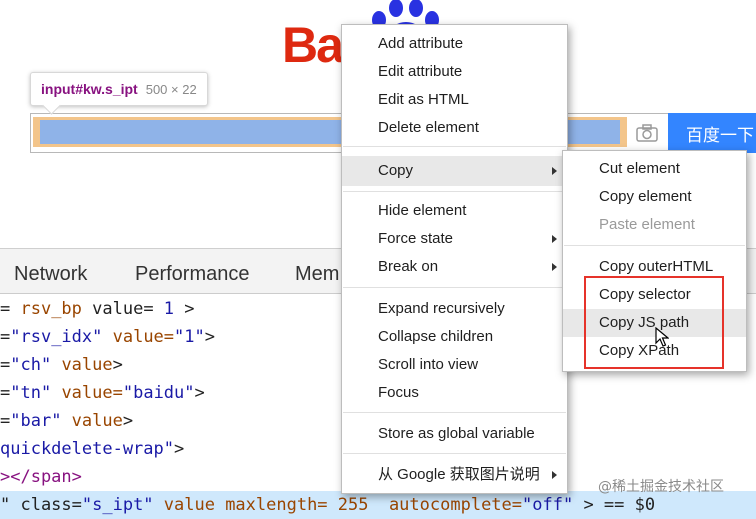 Image resolution: width=756 pixels, height=519 pixels. What do you see at coordinates (338, 505) in the screenshot?
I see `code-text: value maxlength= 255 autocomplete=` at bounding box center [338, 505].